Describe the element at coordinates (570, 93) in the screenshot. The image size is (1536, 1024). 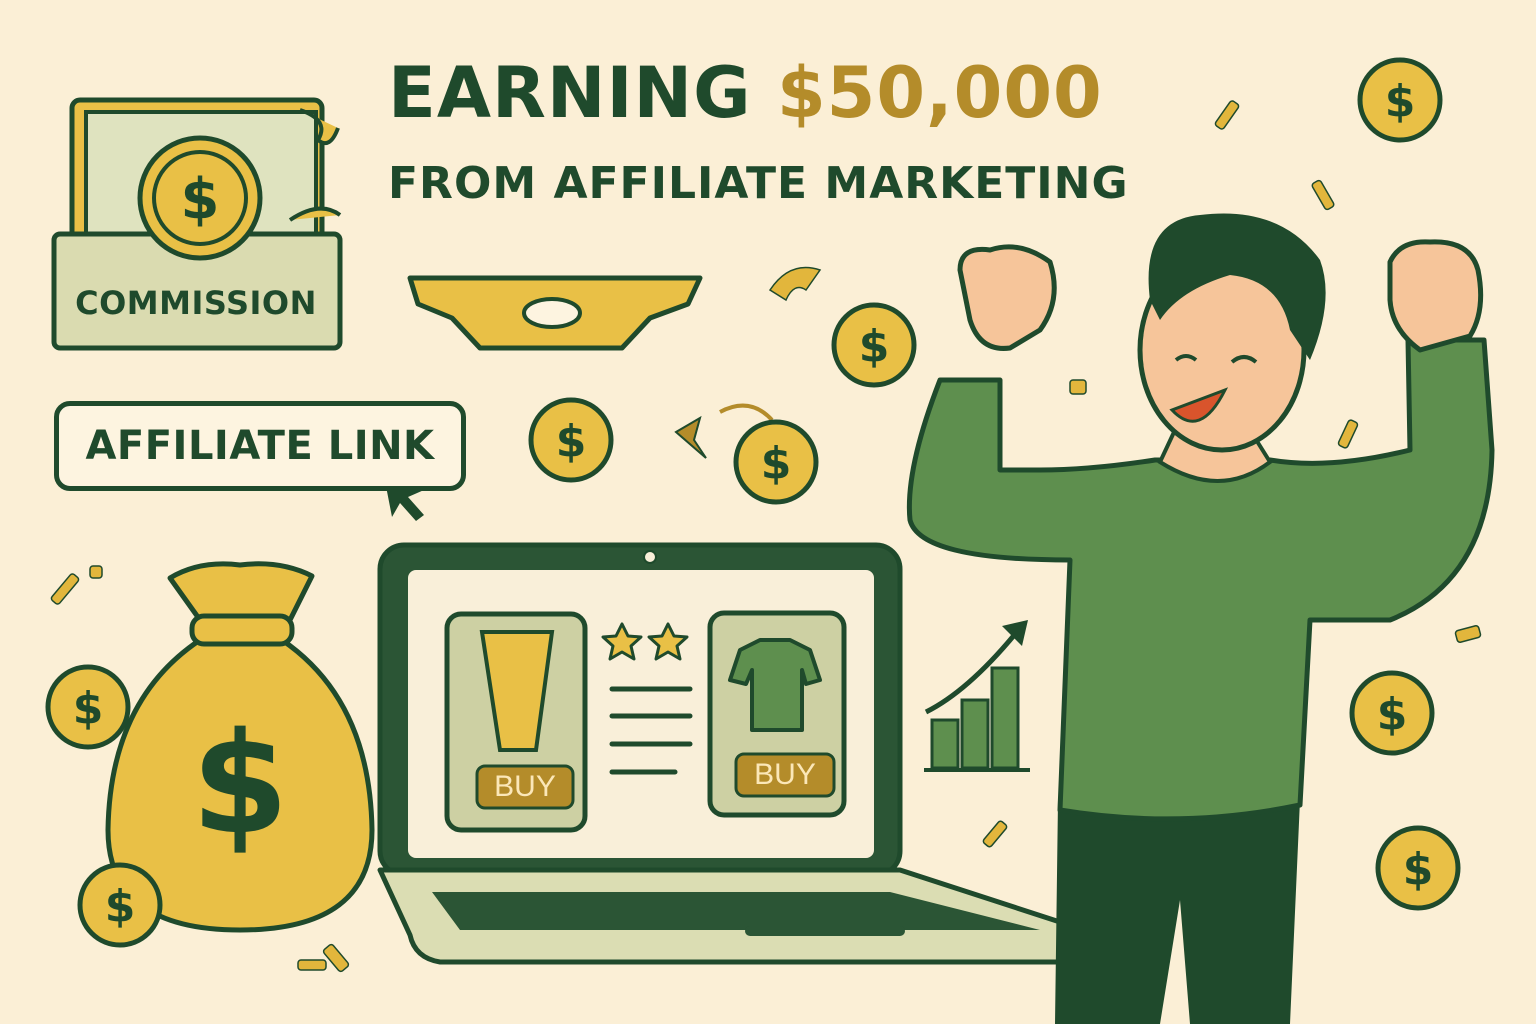
I see `headline-prefix: EARNING` at that location.